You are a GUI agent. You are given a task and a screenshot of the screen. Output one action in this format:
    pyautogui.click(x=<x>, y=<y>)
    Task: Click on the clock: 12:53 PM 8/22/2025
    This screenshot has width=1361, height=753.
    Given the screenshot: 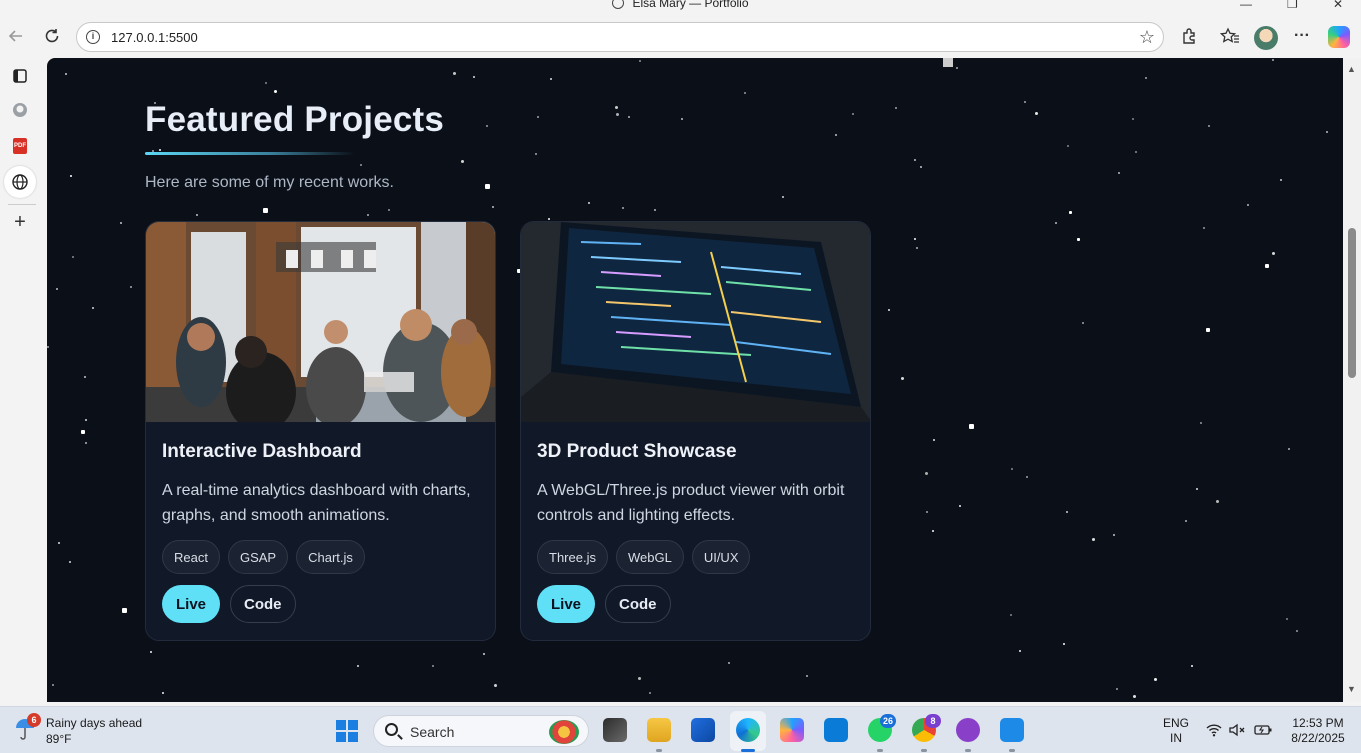 What is the action you would take?
    pyautogui.click(x=1318, y=731)
    